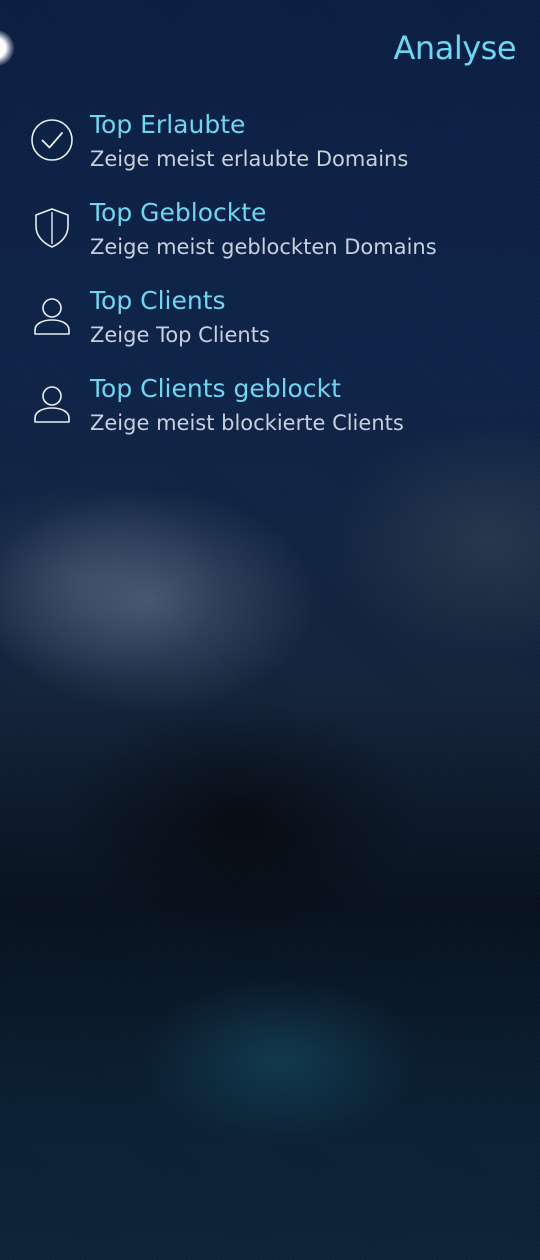 The width and height of the screenshot is (540, 1260). I want to click on menu-item-title: Top Clients, so click(158, 300).